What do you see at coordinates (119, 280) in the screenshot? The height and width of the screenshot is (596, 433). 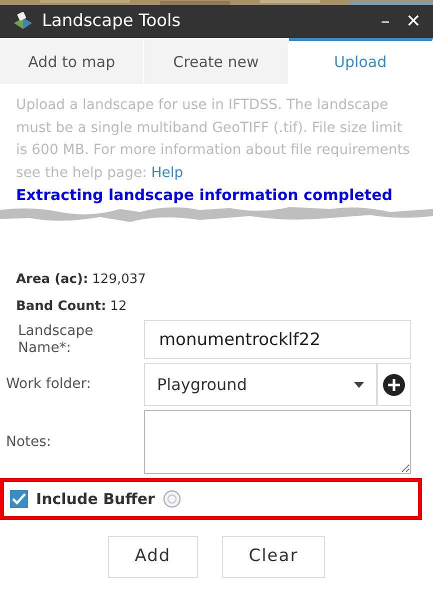 I see `info-value: 129,037` at bounding box center [119, 280].